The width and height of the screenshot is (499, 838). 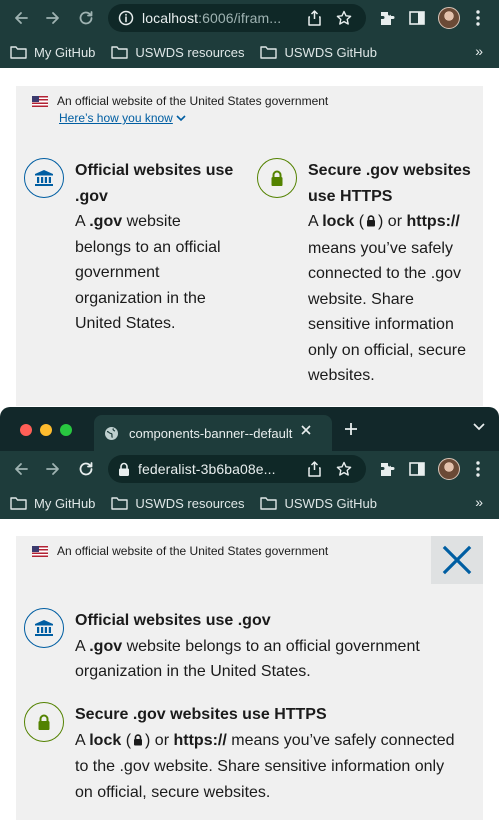 I want to click on banner-close-button, so click(x=457, y=560).